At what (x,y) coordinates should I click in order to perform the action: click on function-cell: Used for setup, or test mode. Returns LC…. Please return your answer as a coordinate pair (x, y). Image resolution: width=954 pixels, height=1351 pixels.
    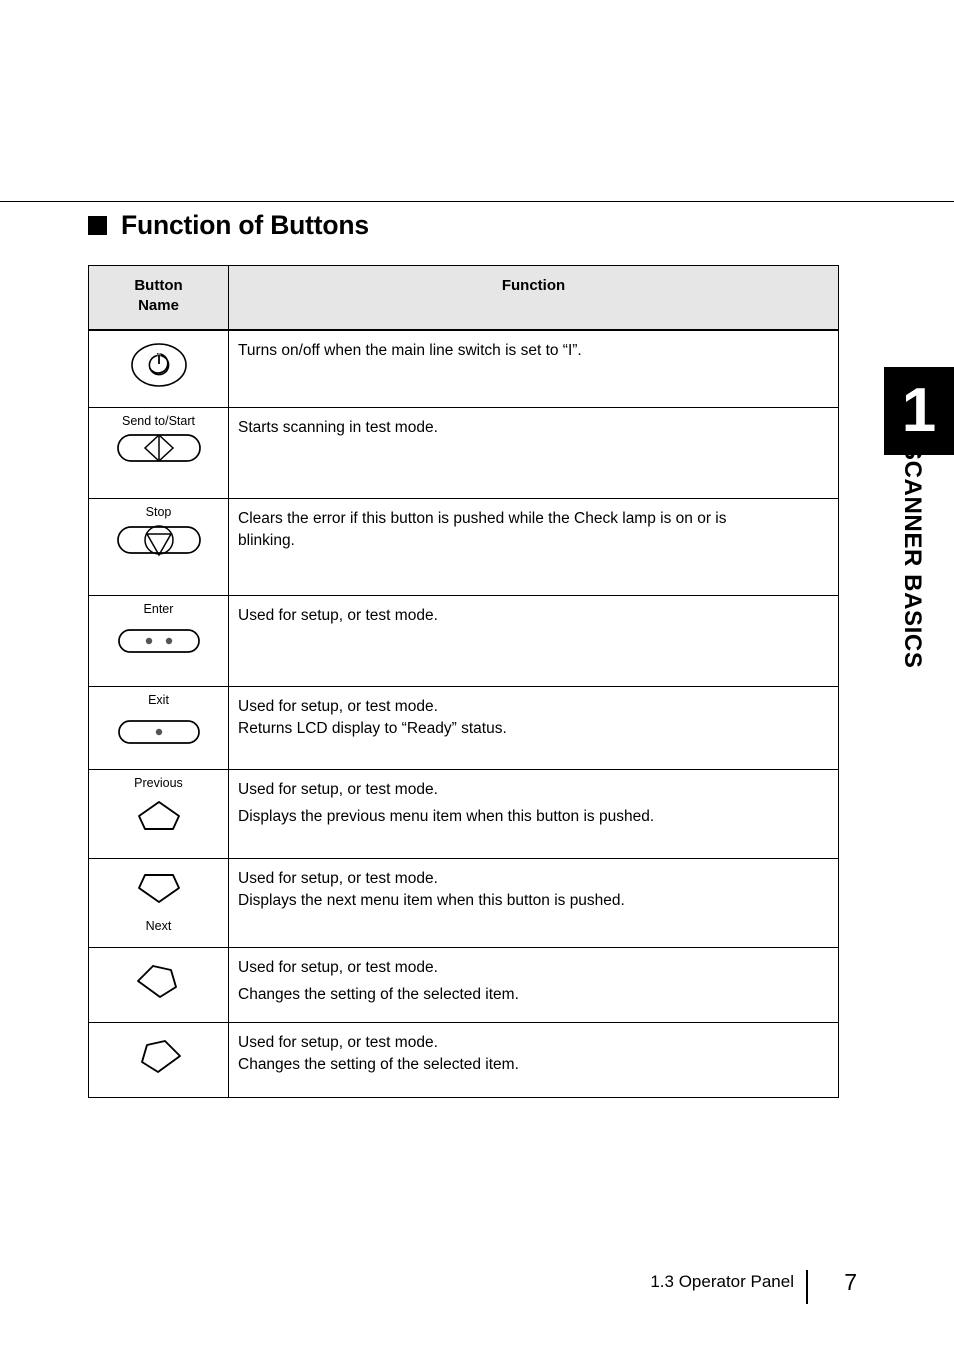
    Looking at the image, I should click on (533, 727).